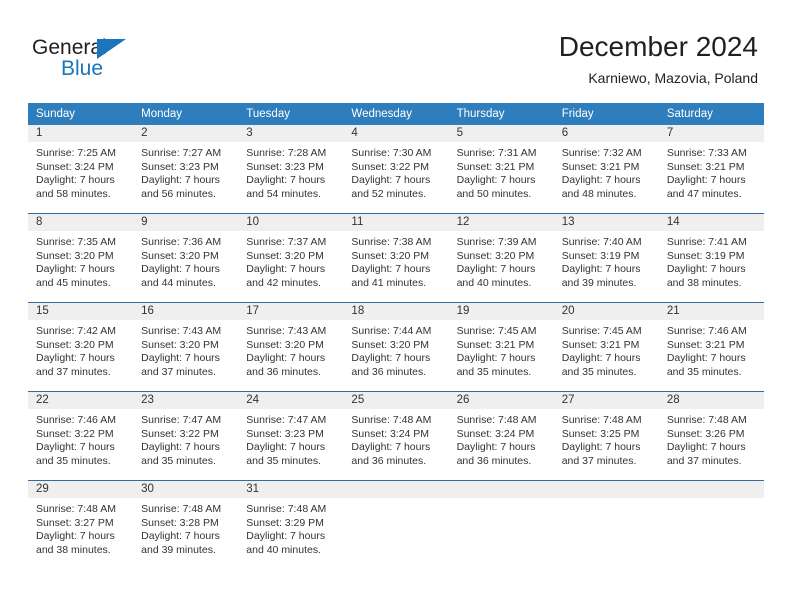 This screenshot has width=792, height=612. Describe the element at coordinates (396, 311) in the screenshot. I see `day-number: 18` at that location.